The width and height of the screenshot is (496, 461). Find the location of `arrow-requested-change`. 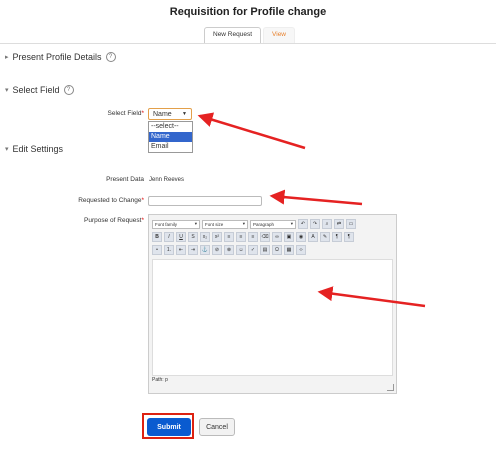

arrow-requested-change is located at coordinates (316, 197).